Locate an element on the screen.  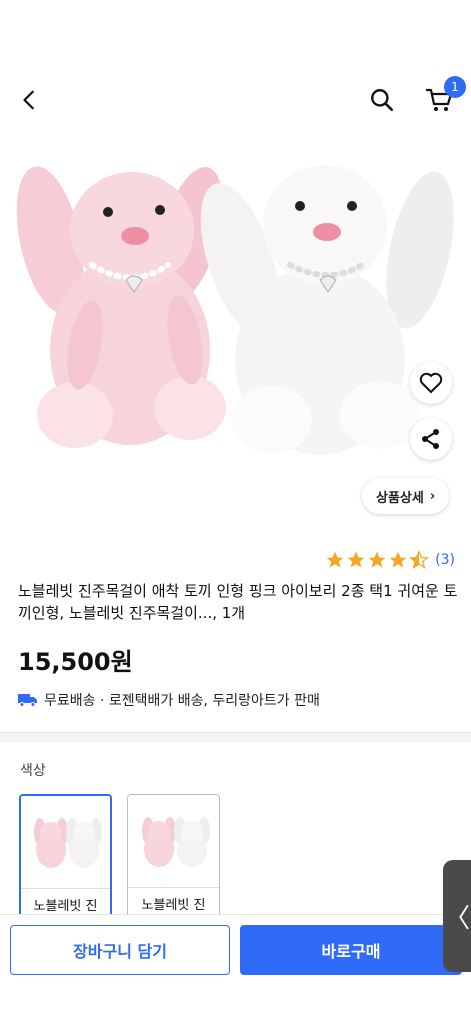
chevron-left-icon: 〈 is located at coordinates (456, 918).